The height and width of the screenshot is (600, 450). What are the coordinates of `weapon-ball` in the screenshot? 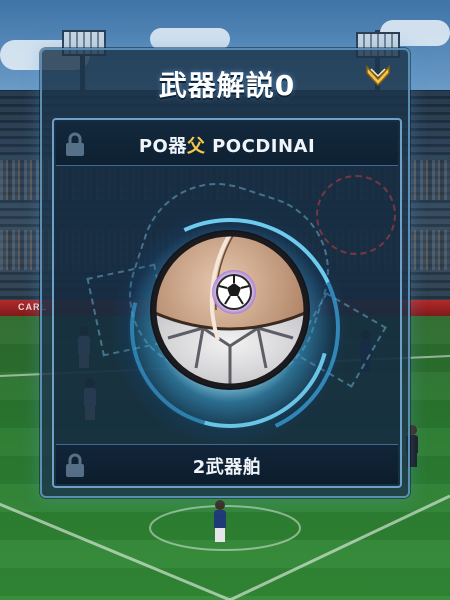 It's located at (230, 310).